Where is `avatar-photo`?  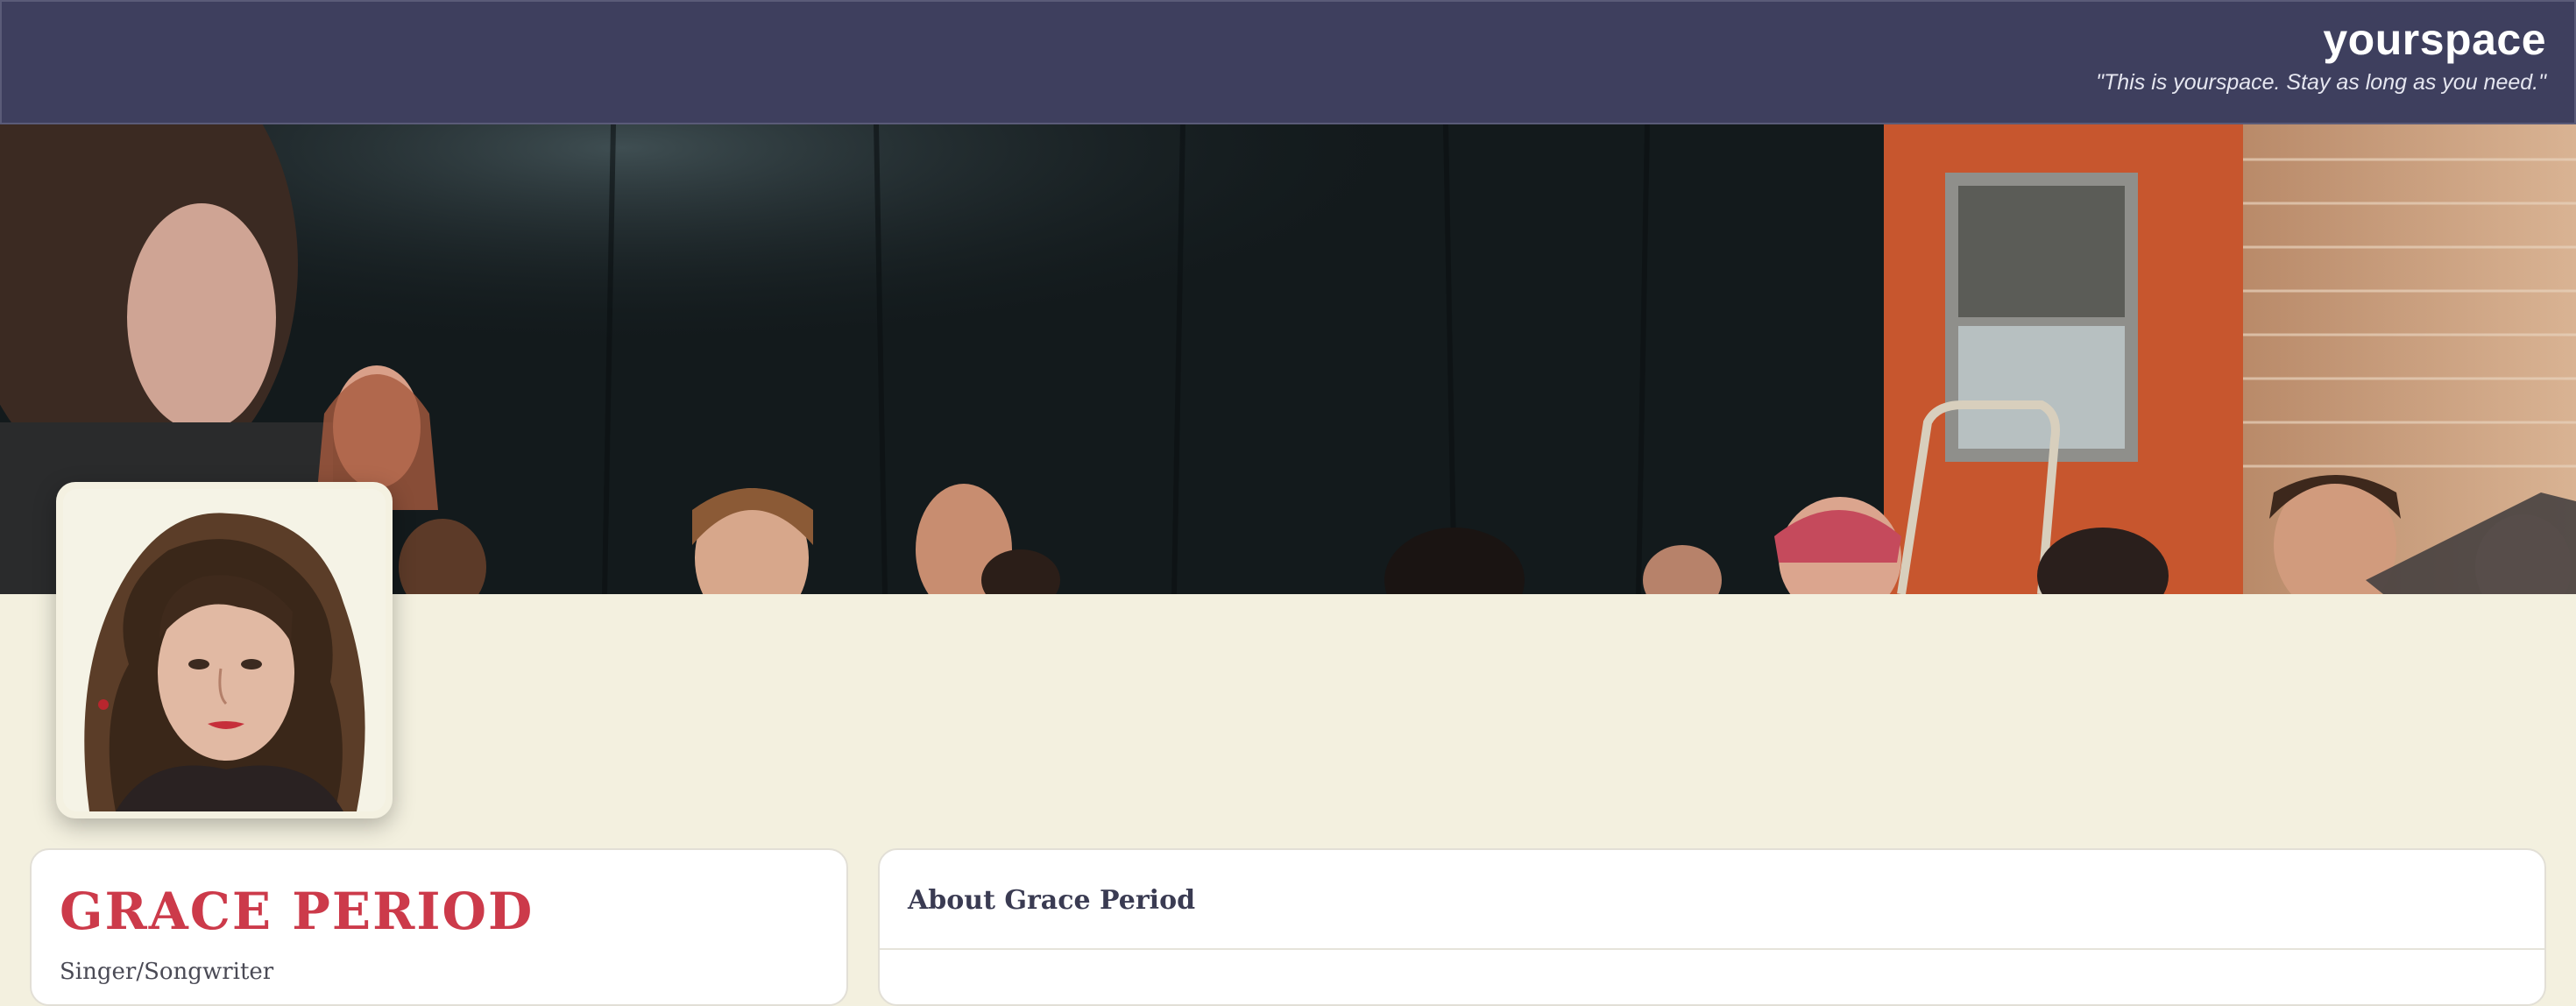 avatar-photo is located at coordinates (224, 650).